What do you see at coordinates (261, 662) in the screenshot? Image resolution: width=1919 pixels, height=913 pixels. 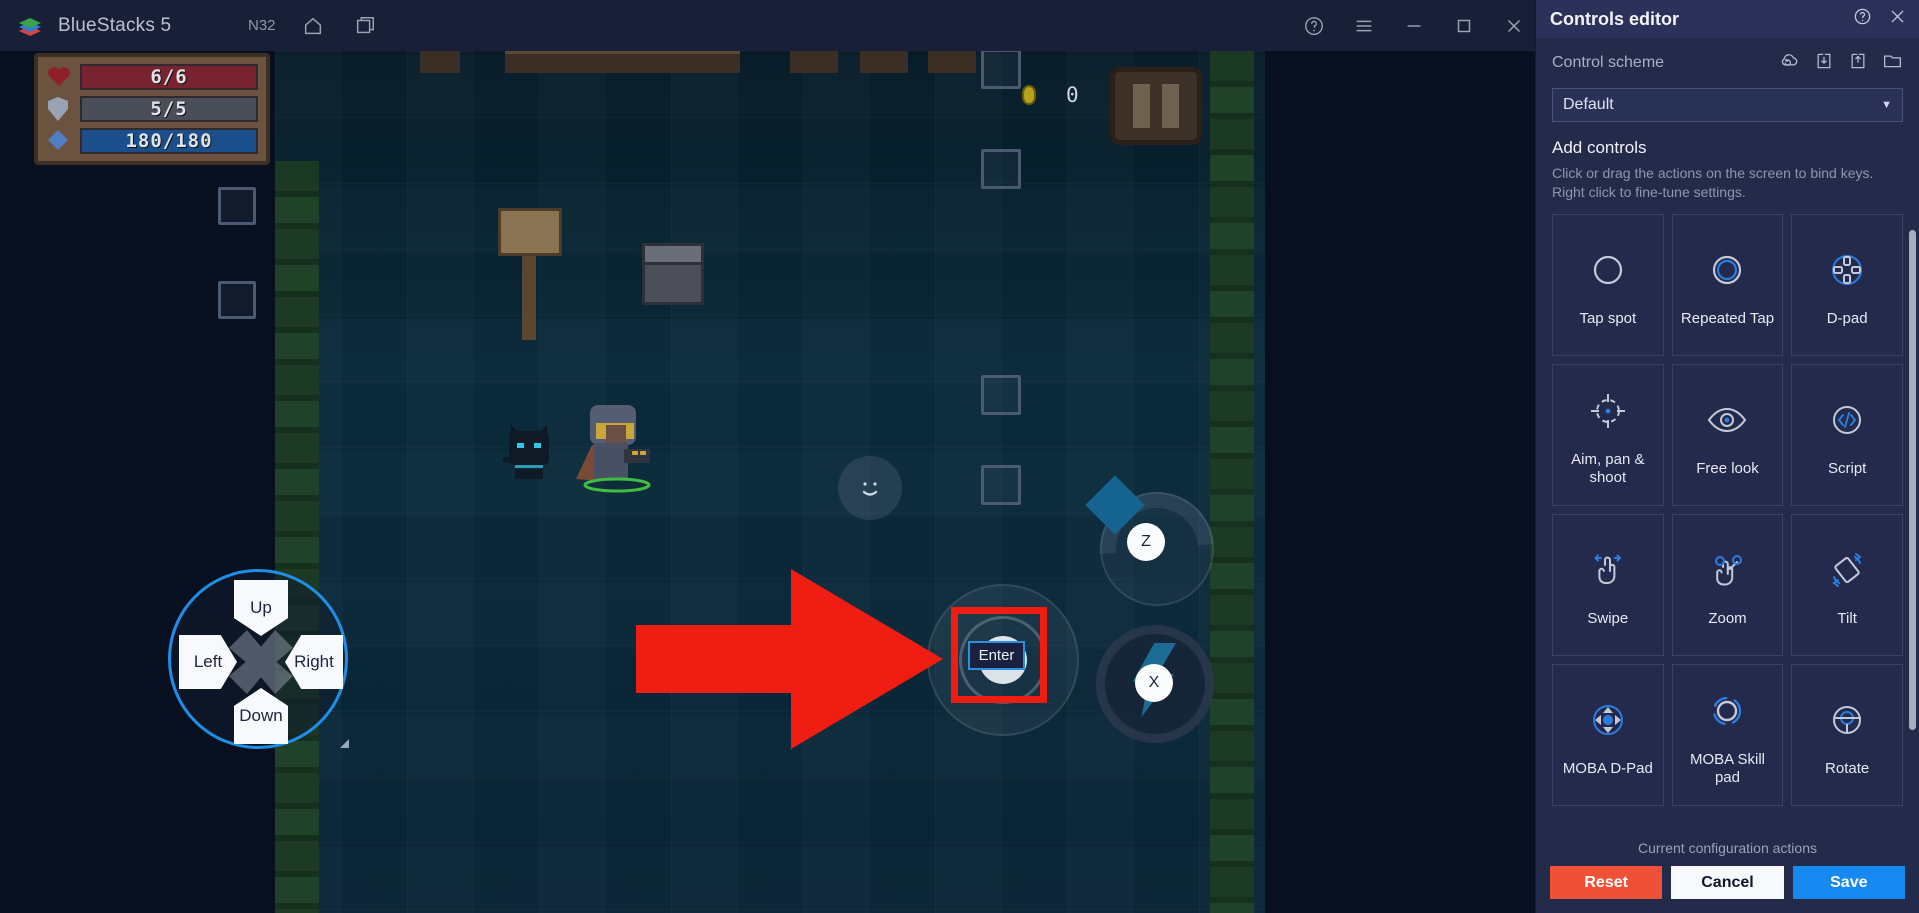 I see `dpad-core` at bounding box center [261, 662].